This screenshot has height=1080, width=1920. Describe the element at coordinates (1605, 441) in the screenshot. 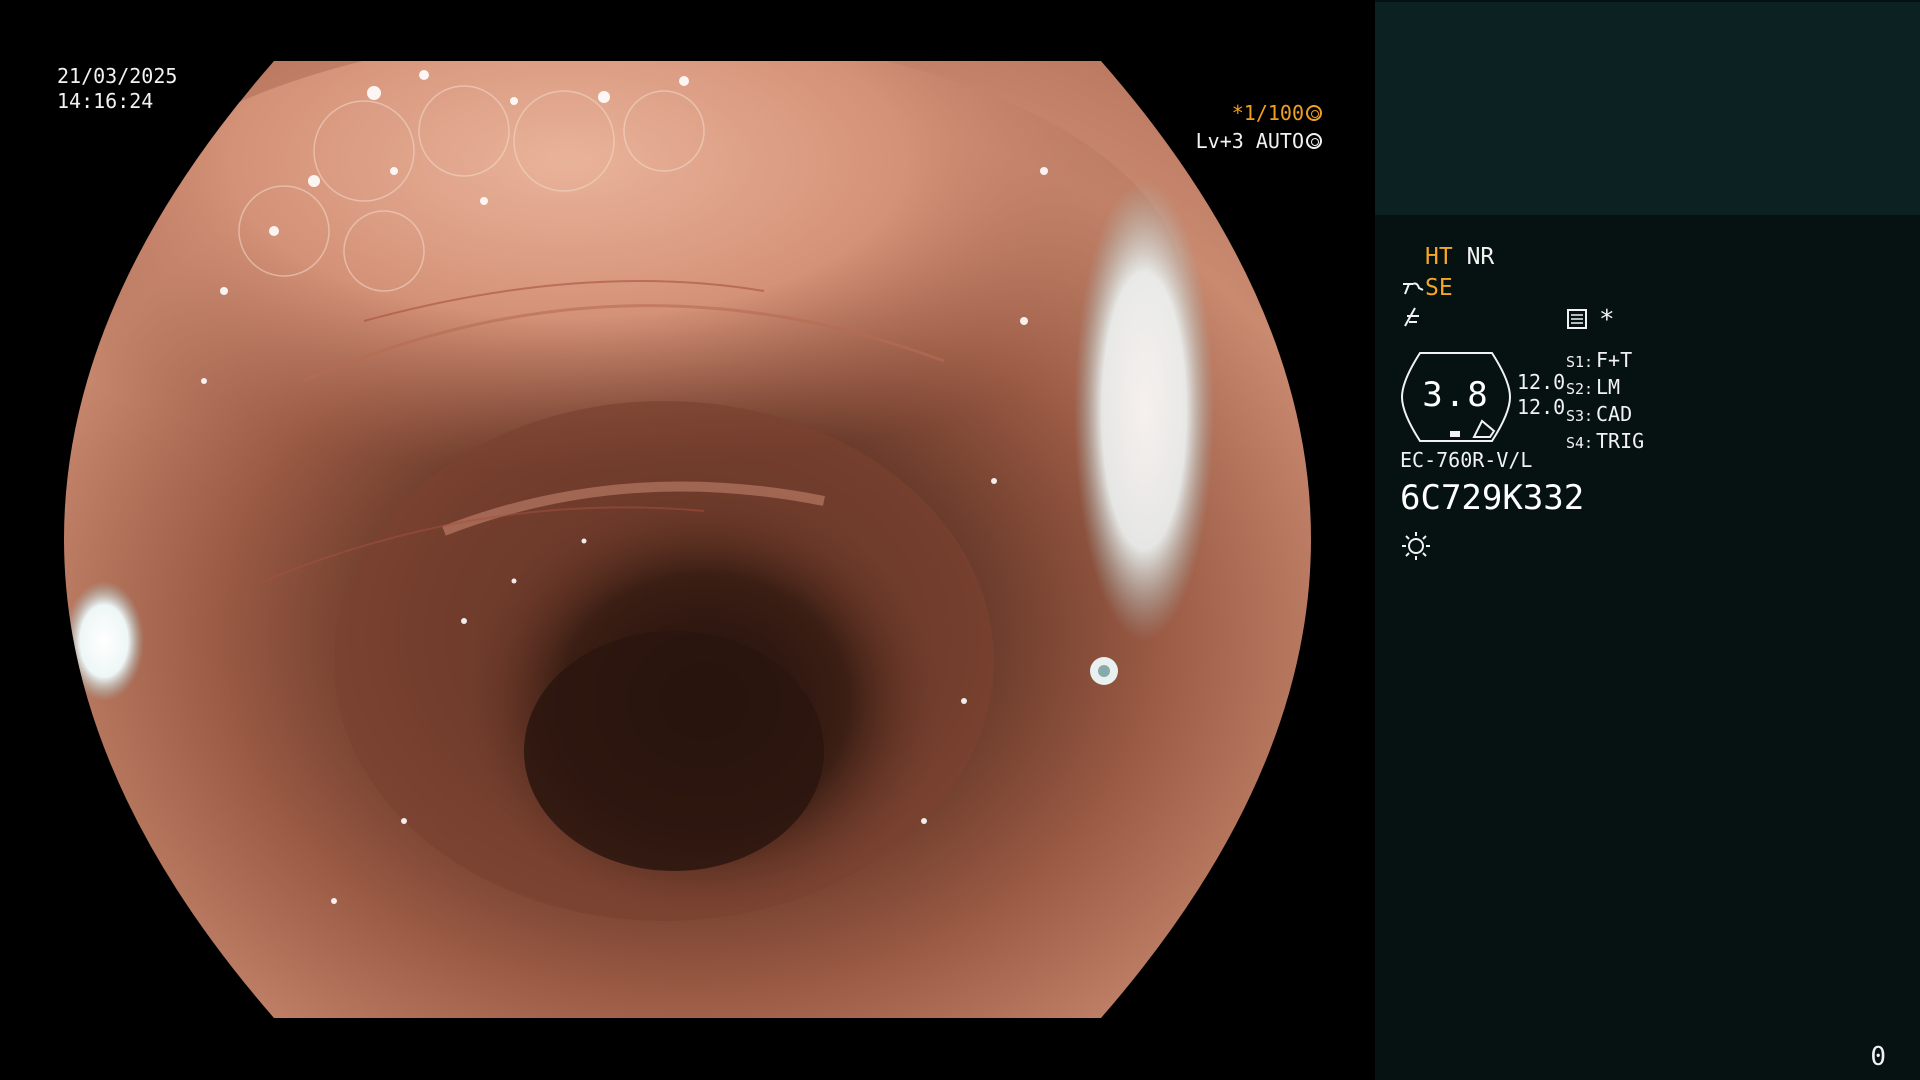

I see `setting-row: S4: TRIG` at that location.